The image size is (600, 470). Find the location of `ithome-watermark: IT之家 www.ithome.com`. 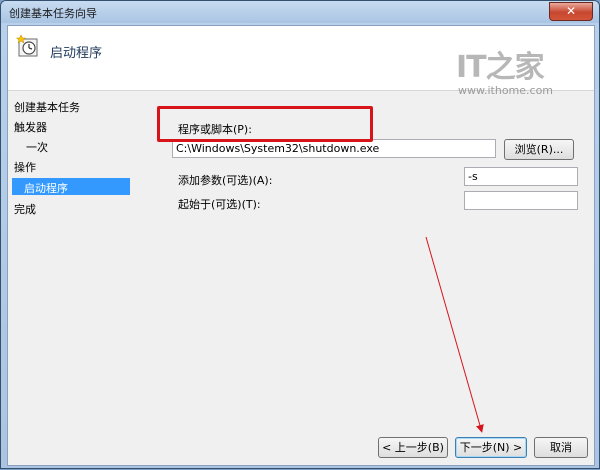

ithome-watermark: IT之家 www.ithome.com is located at coordinates (506, 69).